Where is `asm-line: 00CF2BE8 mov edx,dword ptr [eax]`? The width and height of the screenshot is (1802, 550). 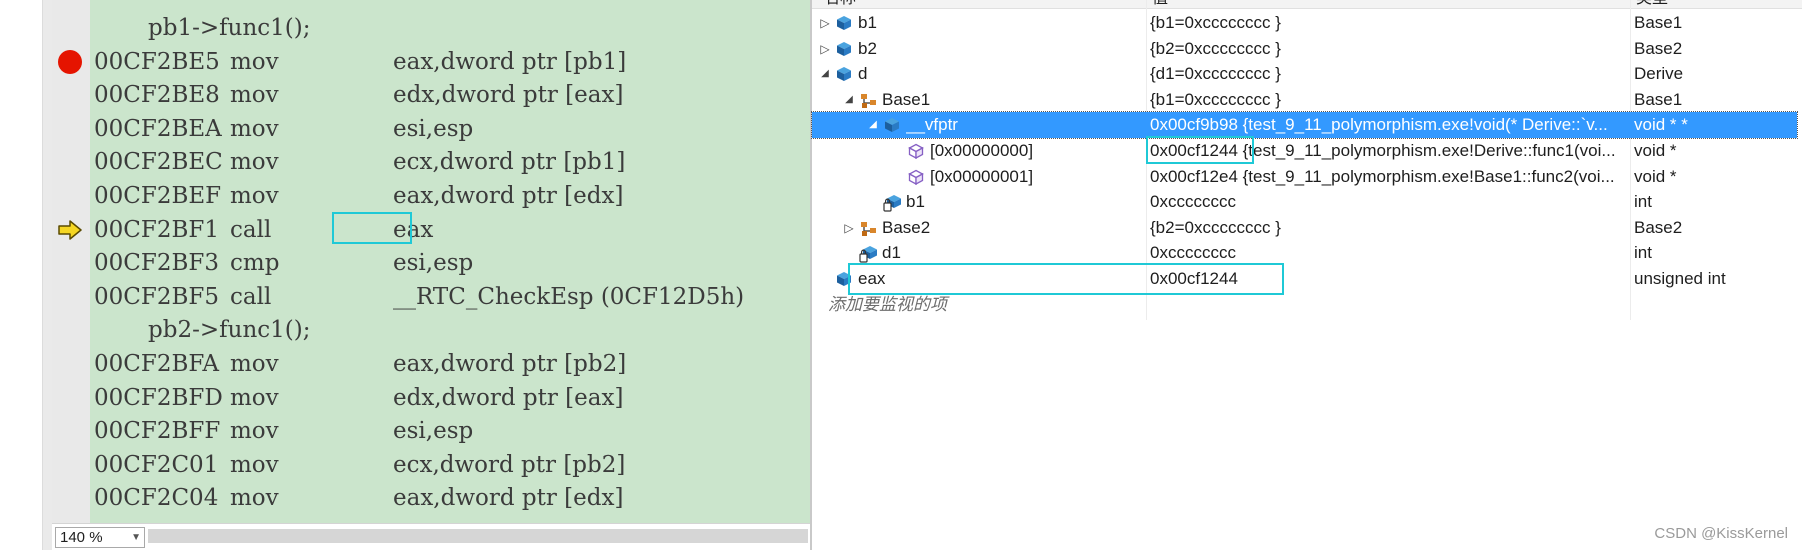
asm-line: 00CF2BE8 mov edx,dword ptr [eax] is located at coordinates (450, 95).